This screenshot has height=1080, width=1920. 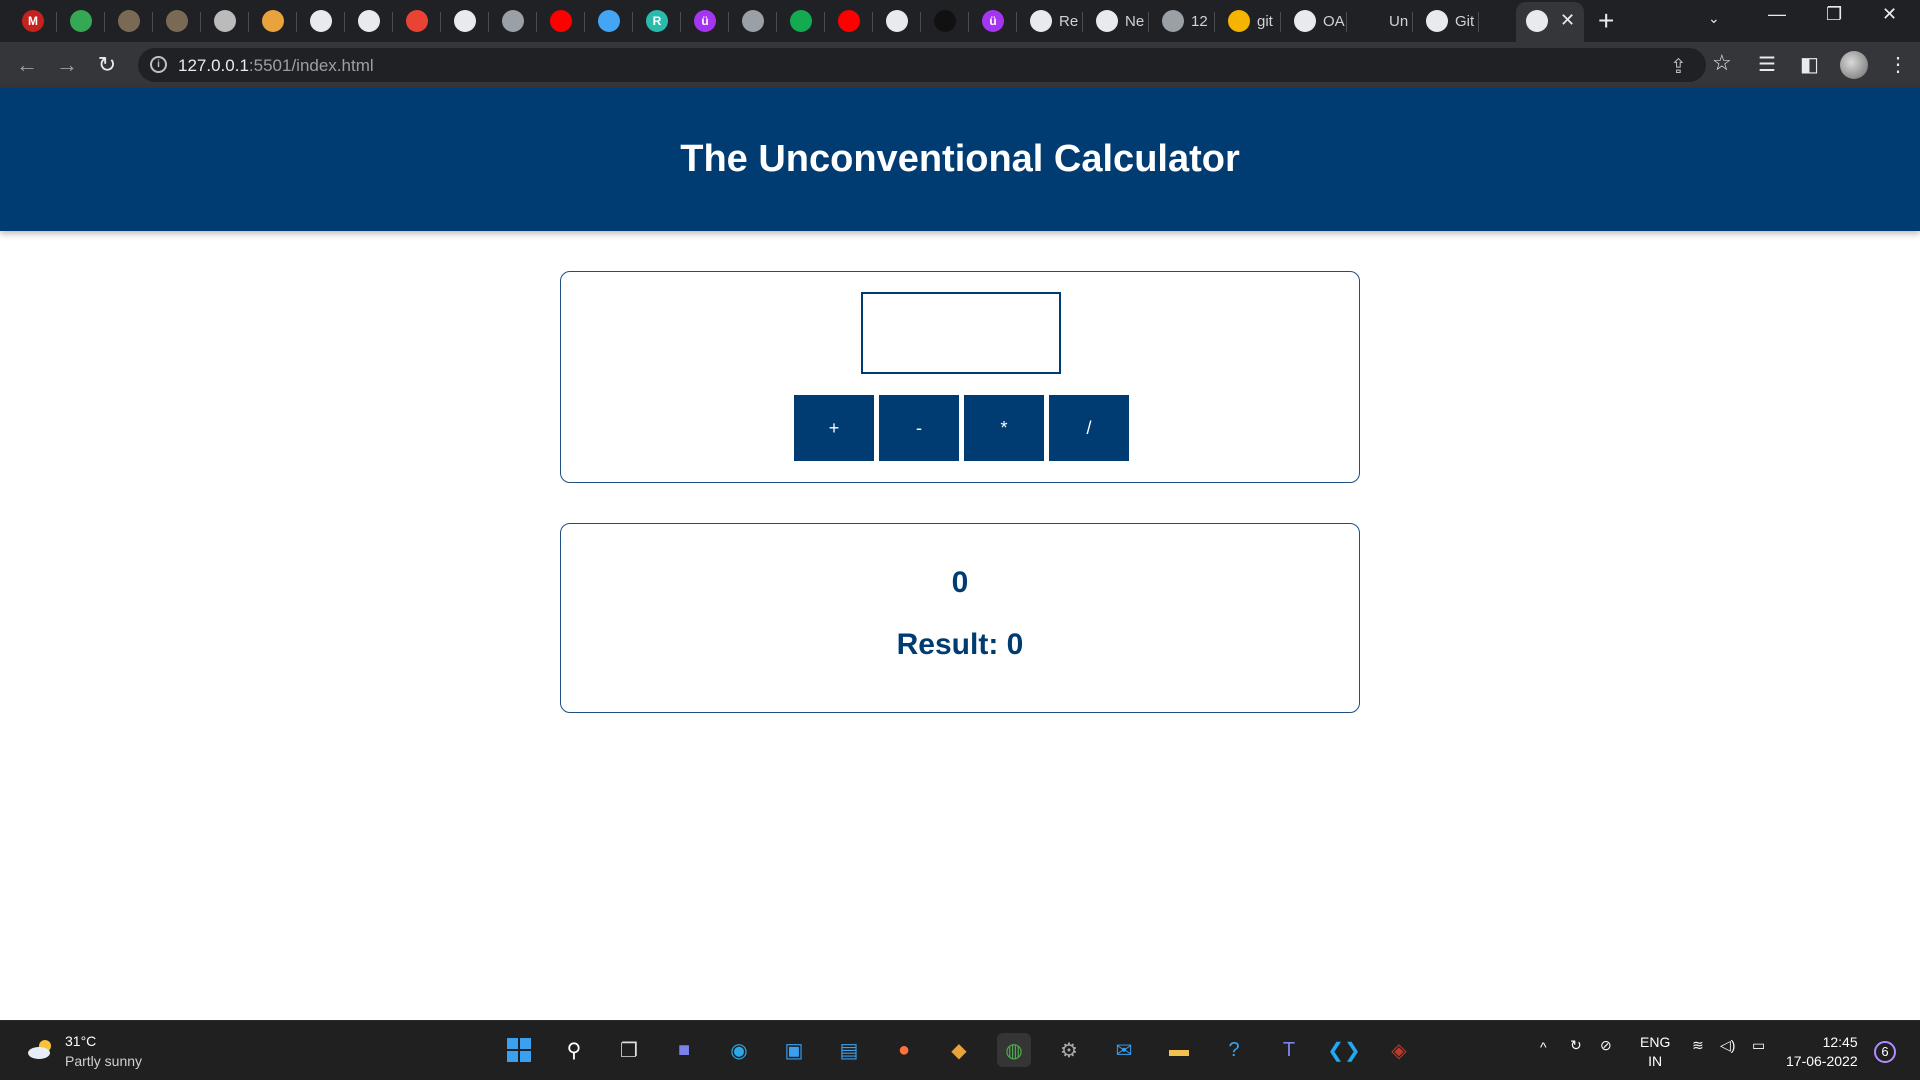 I want to click on edge-icon: ◉, so click(x=739, y=1050).